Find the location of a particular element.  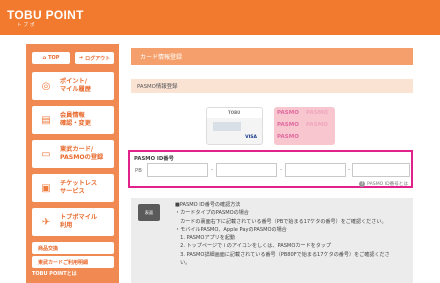

sidebar-item-label: チケットレス is located at coordinates (79, 183).